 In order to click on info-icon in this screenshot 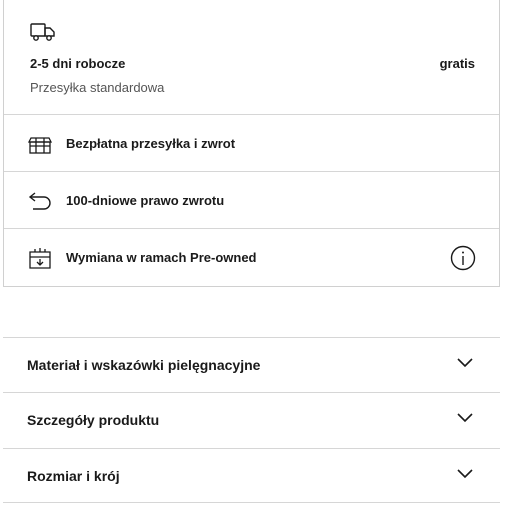, I will do `click(463, 258)`.